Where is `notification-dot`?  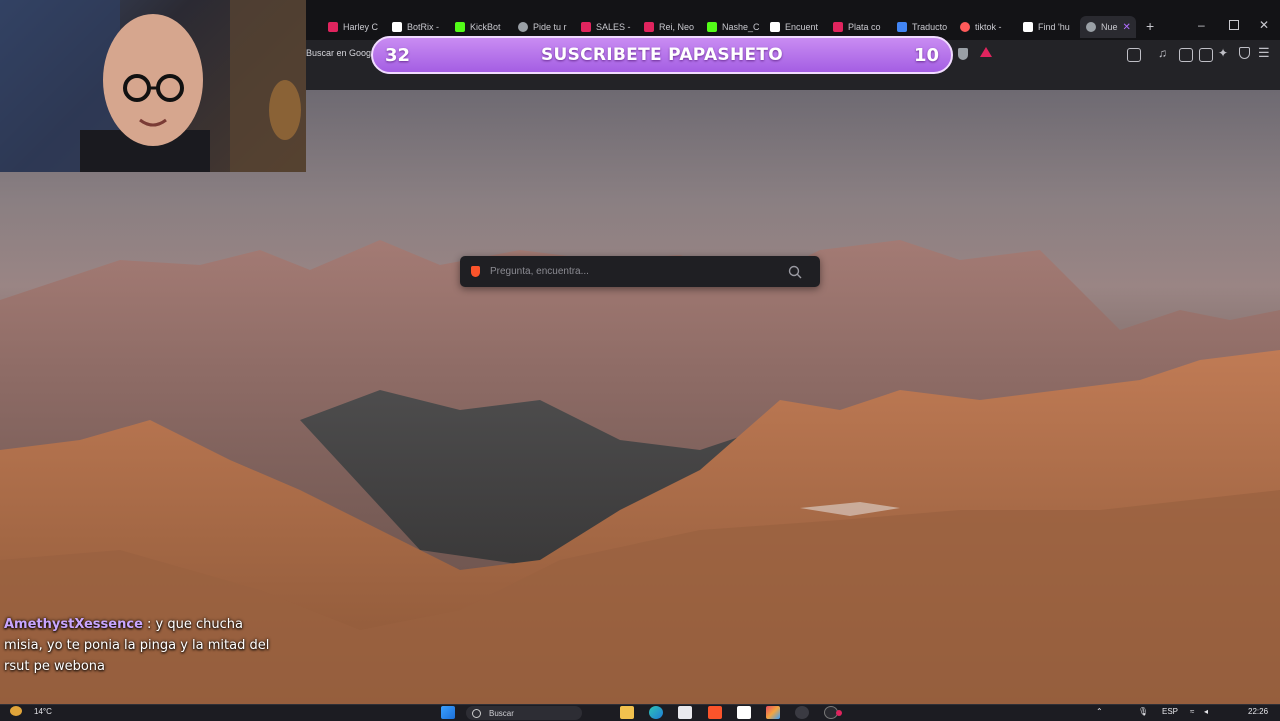 notification-dot is located at coordinates (839, 713).